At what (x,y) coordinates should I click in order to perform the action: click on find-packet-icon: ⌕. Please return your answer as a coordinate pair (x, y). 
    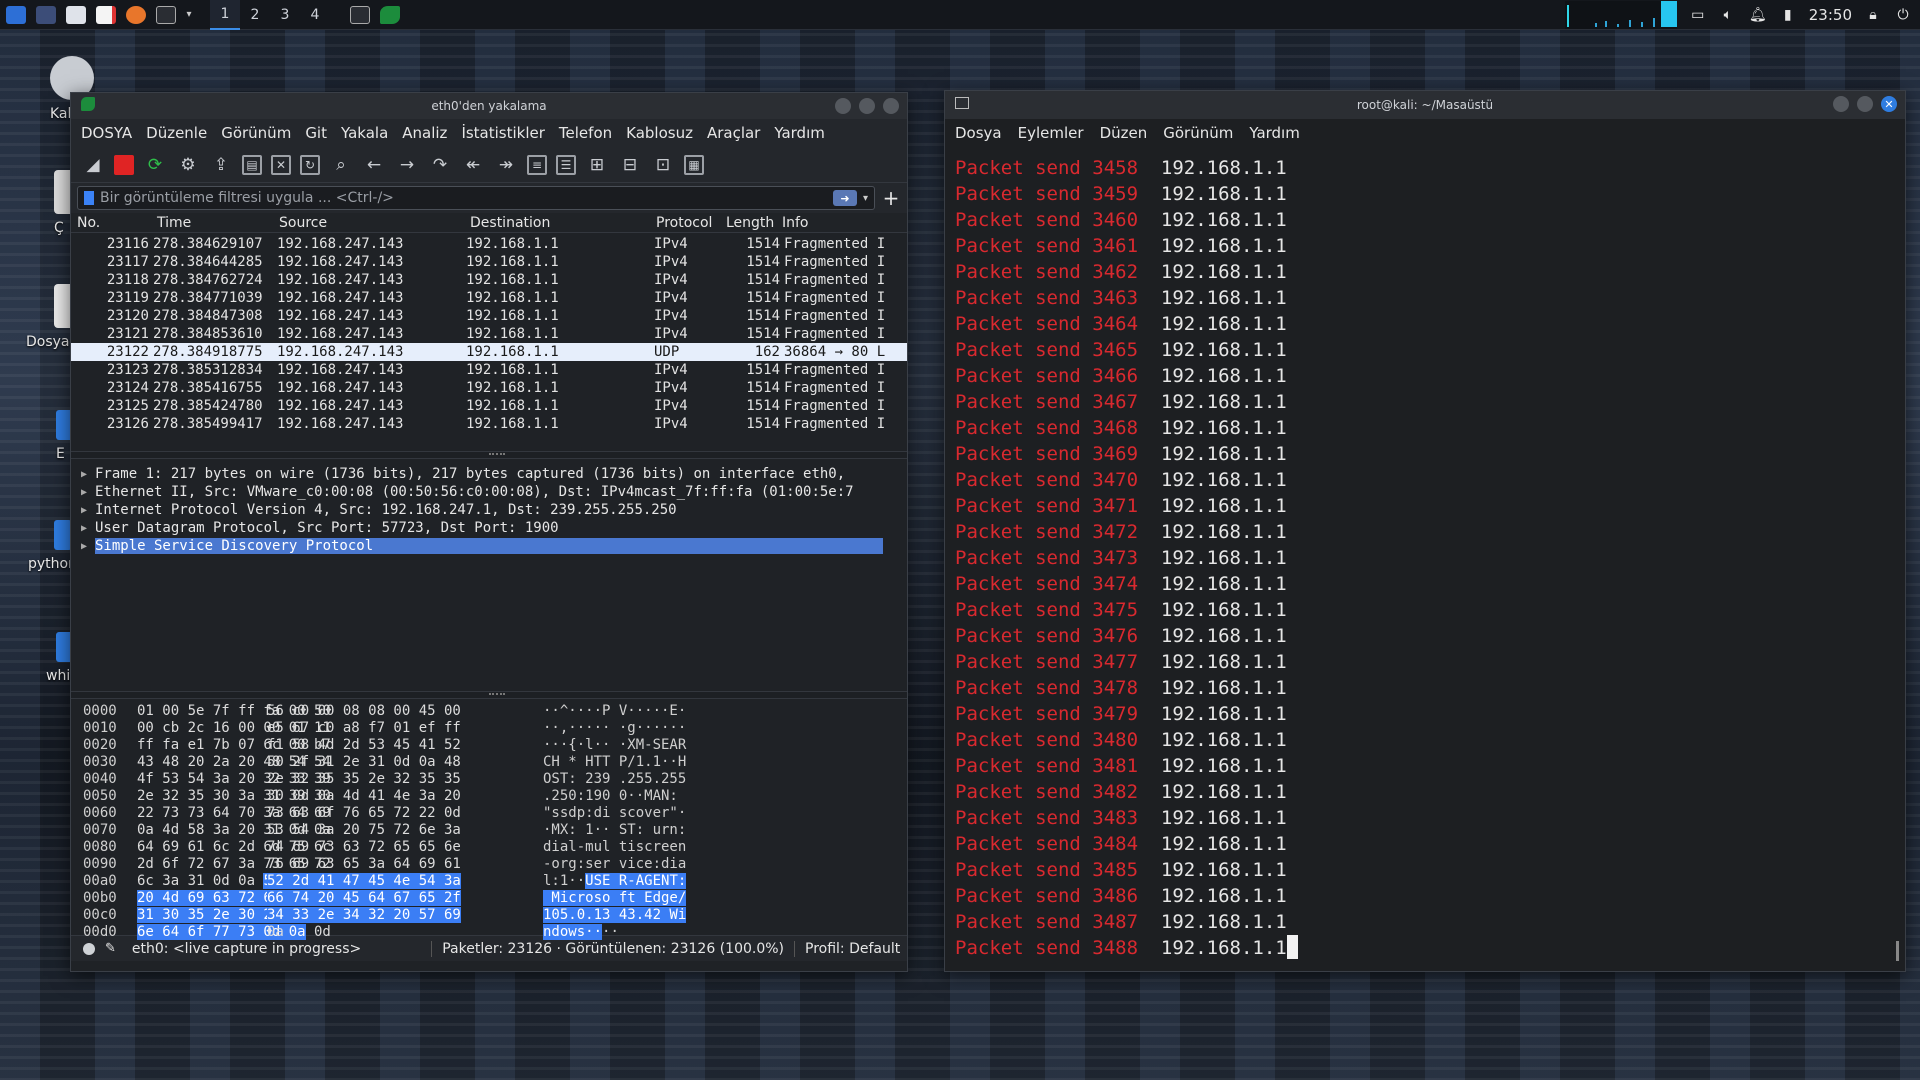
    Looking at the image, I should click on (341, 165).